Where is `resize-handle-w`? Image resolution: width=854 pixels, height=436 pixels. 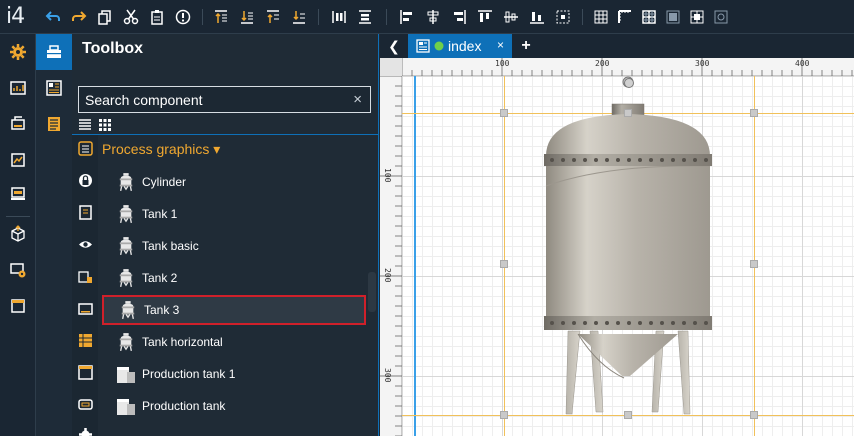 resize-handle-w is located at coordinates (504, 264).